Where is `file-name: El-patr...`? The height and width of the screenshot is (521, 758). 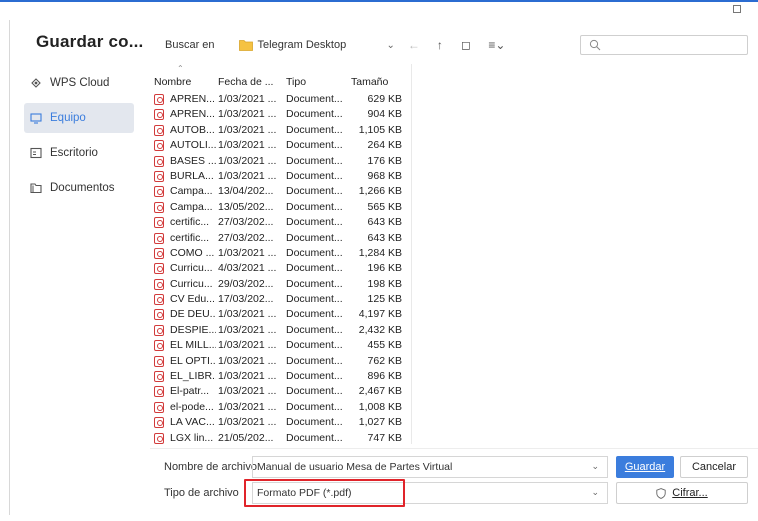 file-name: El-patr... is located at coordinates (190, 391).